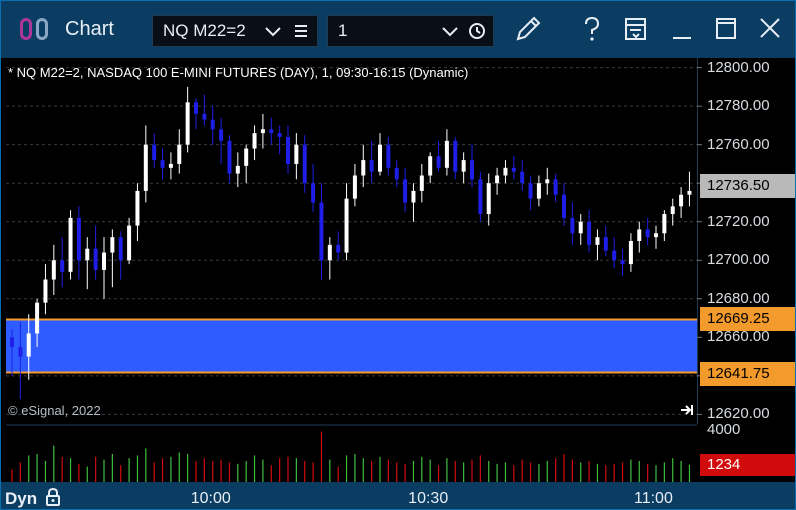 Image resolution: width=796 pixels, height=510 pixels. I want to click on symbol-selector: NQ M22=2, so click(235, 31).